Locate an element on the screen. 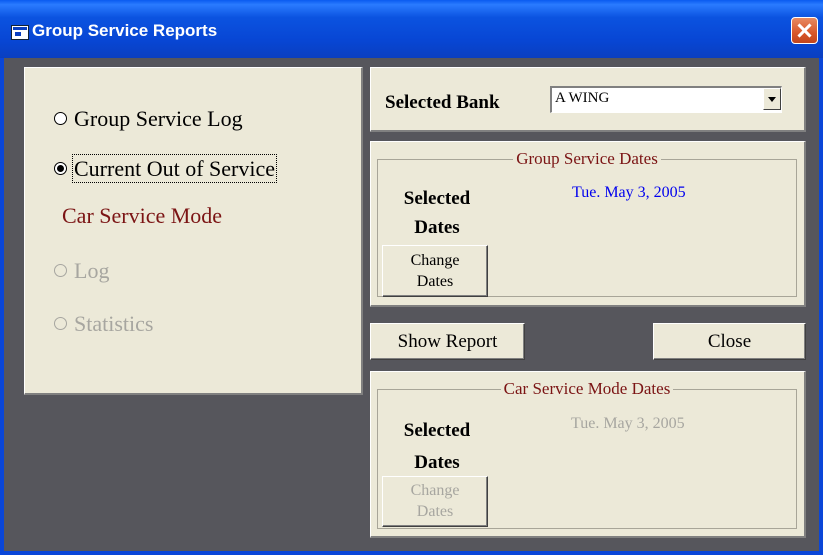 This screenshot has width=823, height=555. selected-bank-label: Selected Bank is located at coordinates (442, 102).